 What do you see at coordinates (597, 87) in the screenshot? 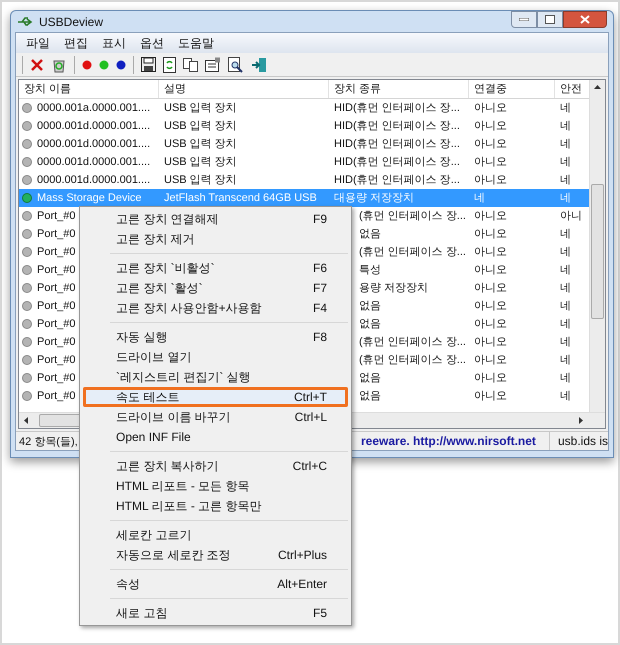
I see `scroll-up-icon` at bounding box center [597, 87].